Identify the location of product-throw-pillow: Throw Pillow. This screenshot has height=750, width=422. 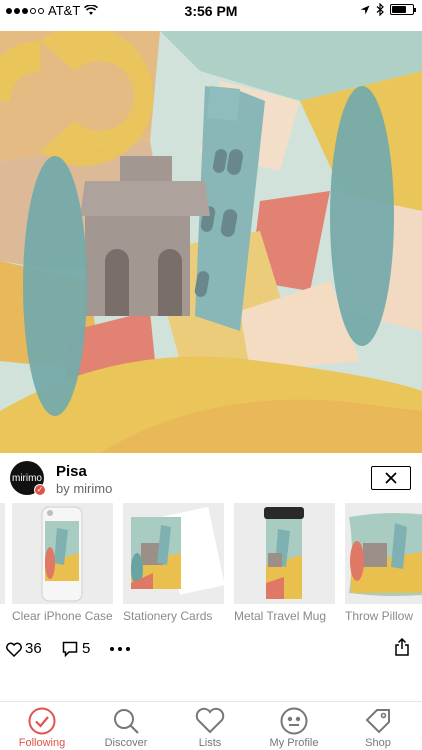
(383, 563).